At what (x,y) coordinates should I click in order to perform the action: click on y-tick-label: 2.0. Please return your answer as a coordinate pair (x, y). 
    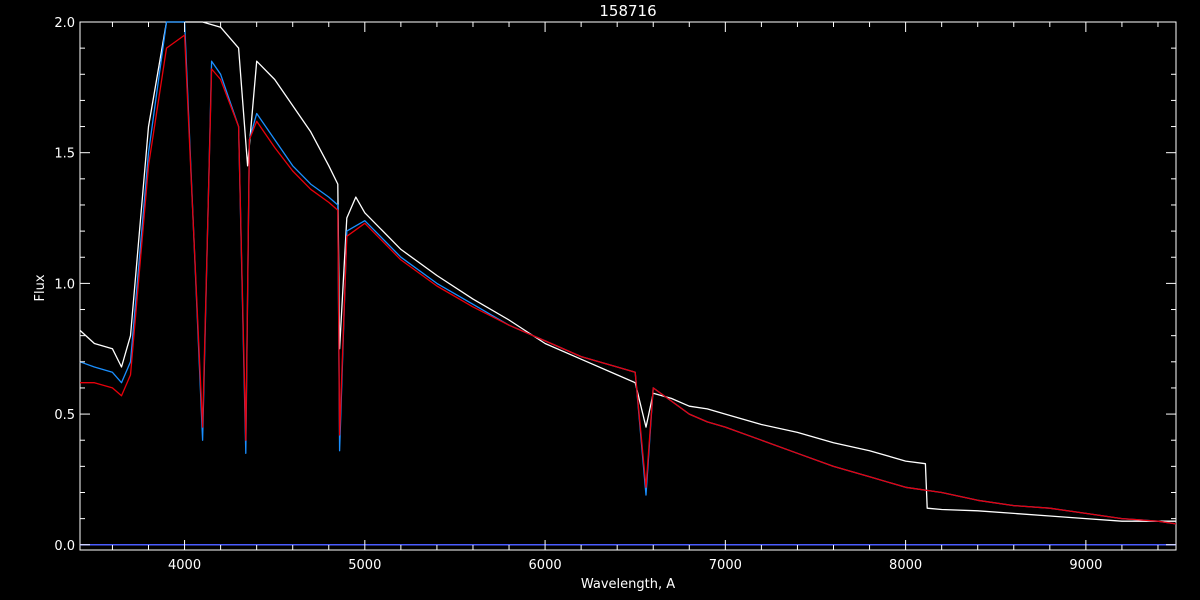
    Looking at the image, I should click on (64, 23).